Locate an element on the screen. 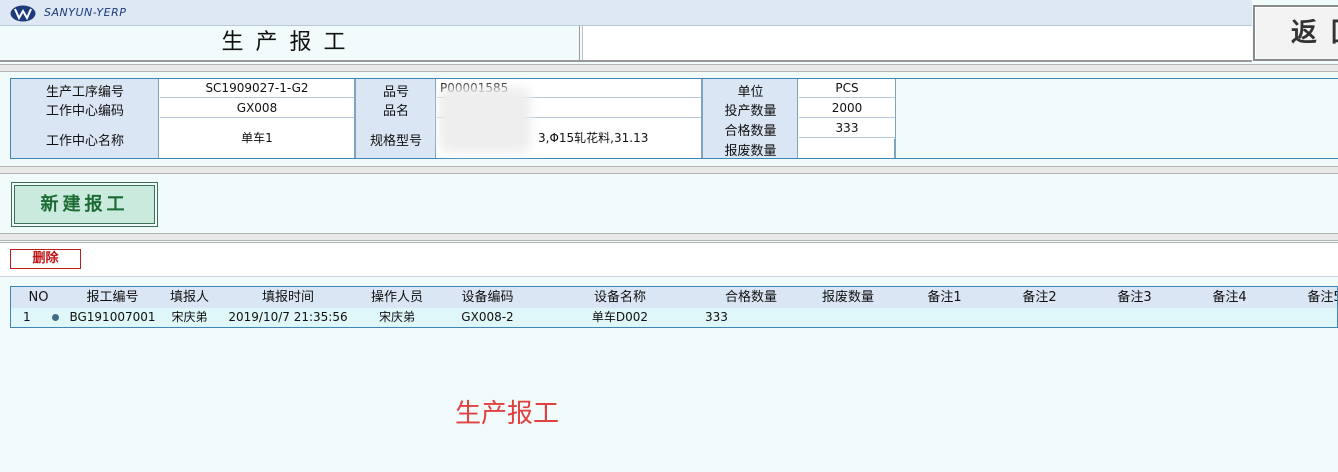 The height and width of the screenshot is (472, 1338). cell-note2 is located at coordinates (1040, 317).